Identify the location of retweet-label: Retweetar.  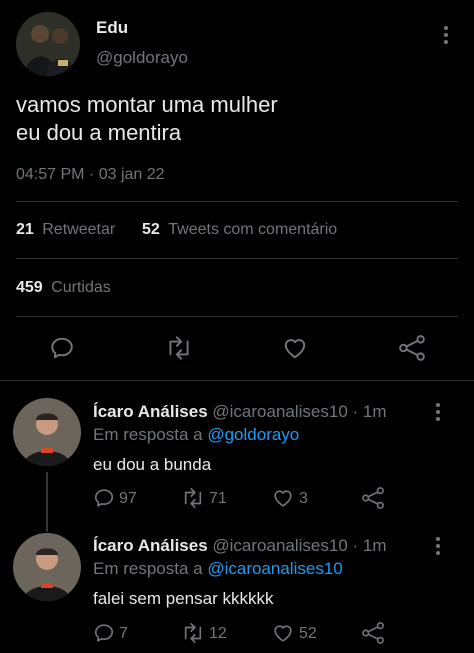
(79, 229).